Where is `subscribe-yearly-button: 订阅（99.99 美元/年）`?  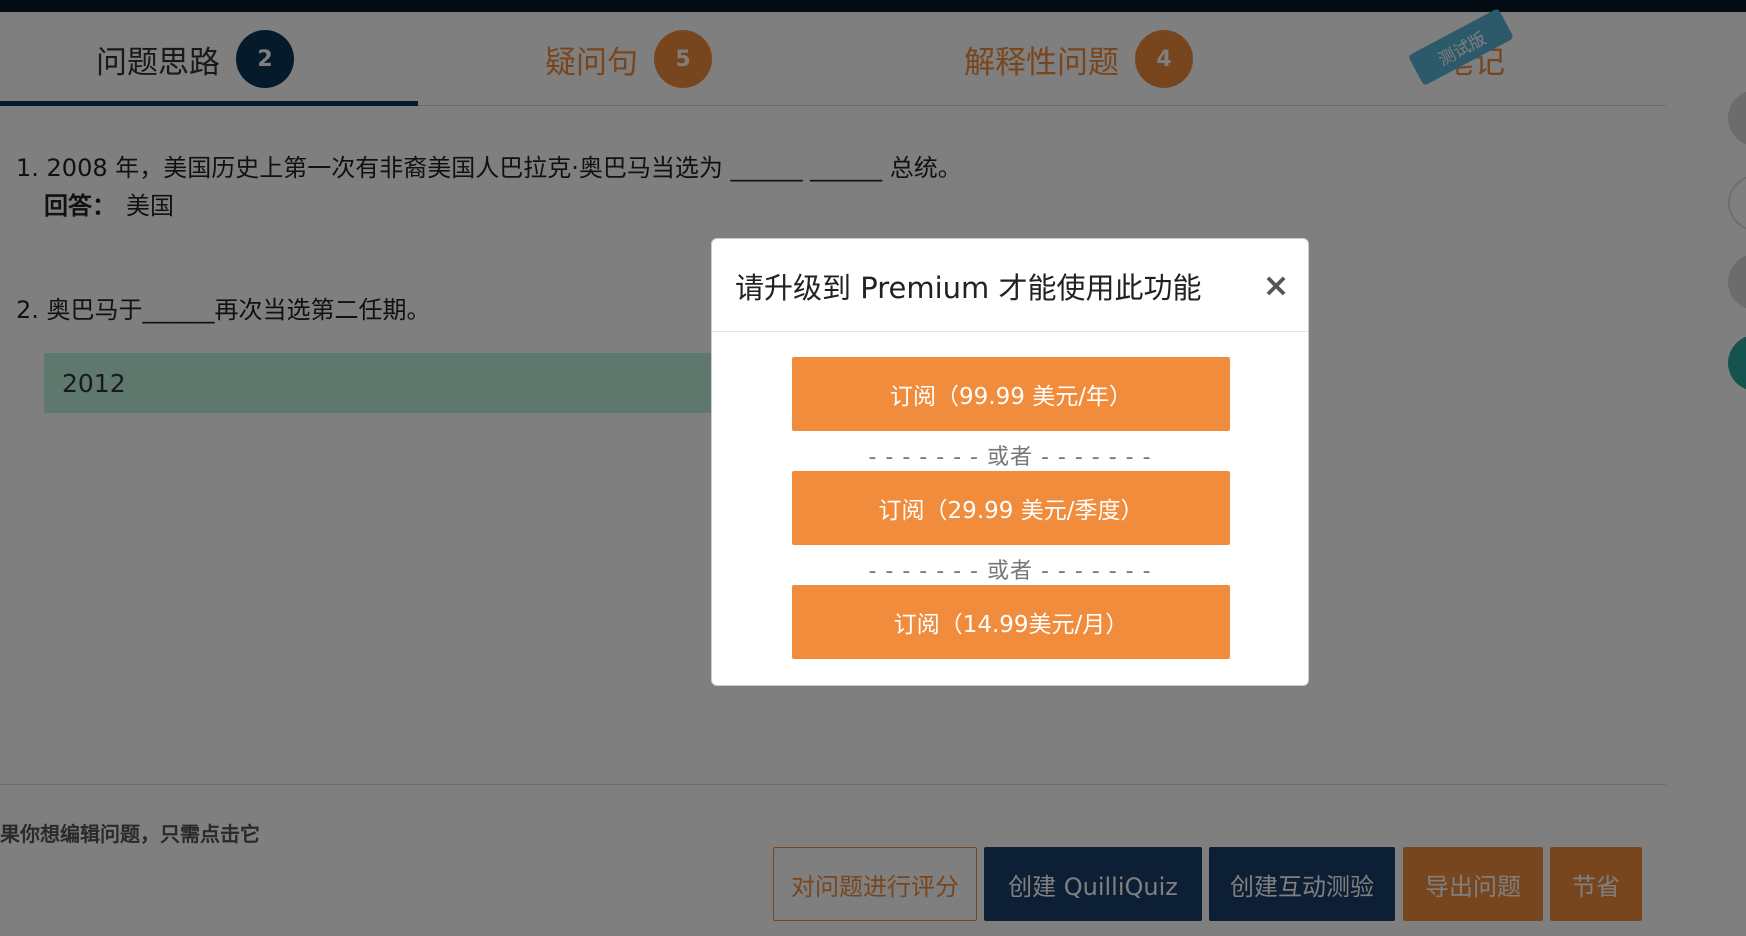
subscribe-yearly-button: 订阅（99.99 美元/年） is located at coordinates (1011, 394).